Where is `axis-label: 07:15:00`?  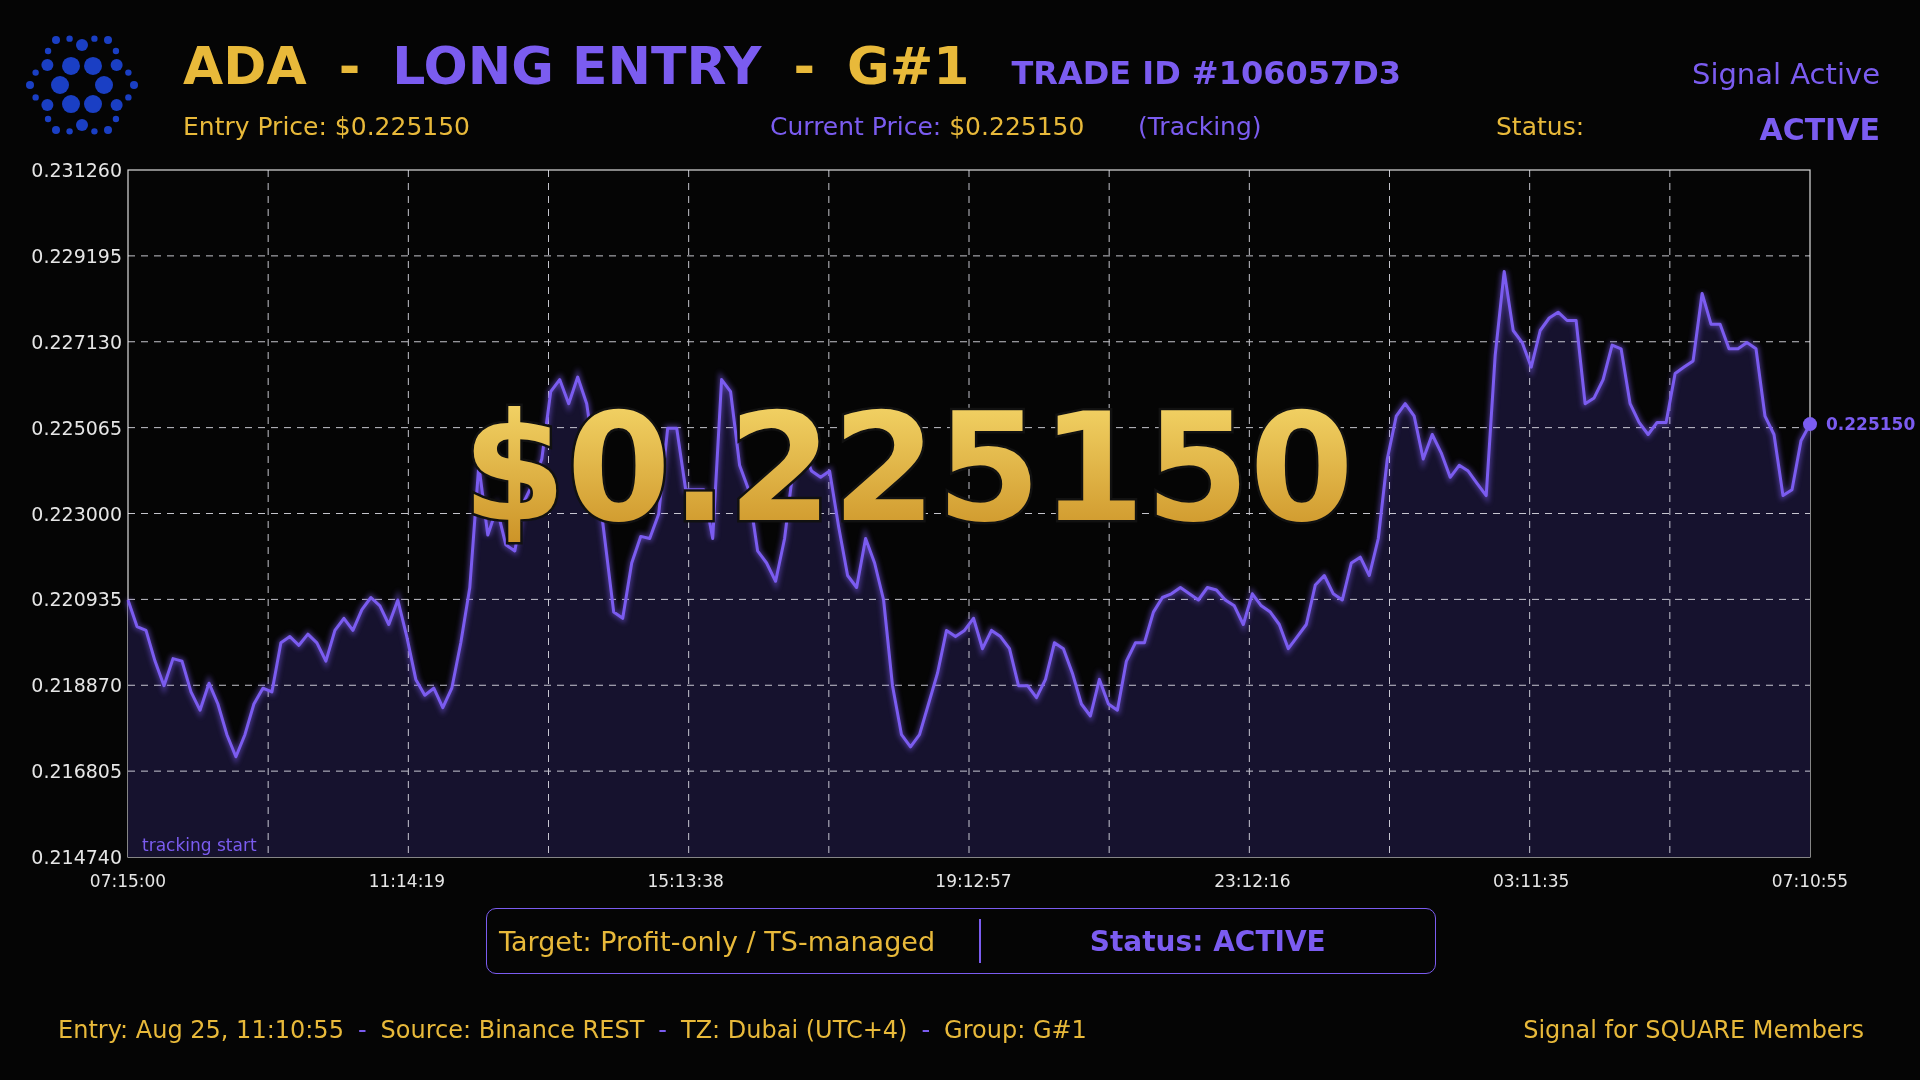
axis-label: 07:15:00 is located at coordinates (128, 881).